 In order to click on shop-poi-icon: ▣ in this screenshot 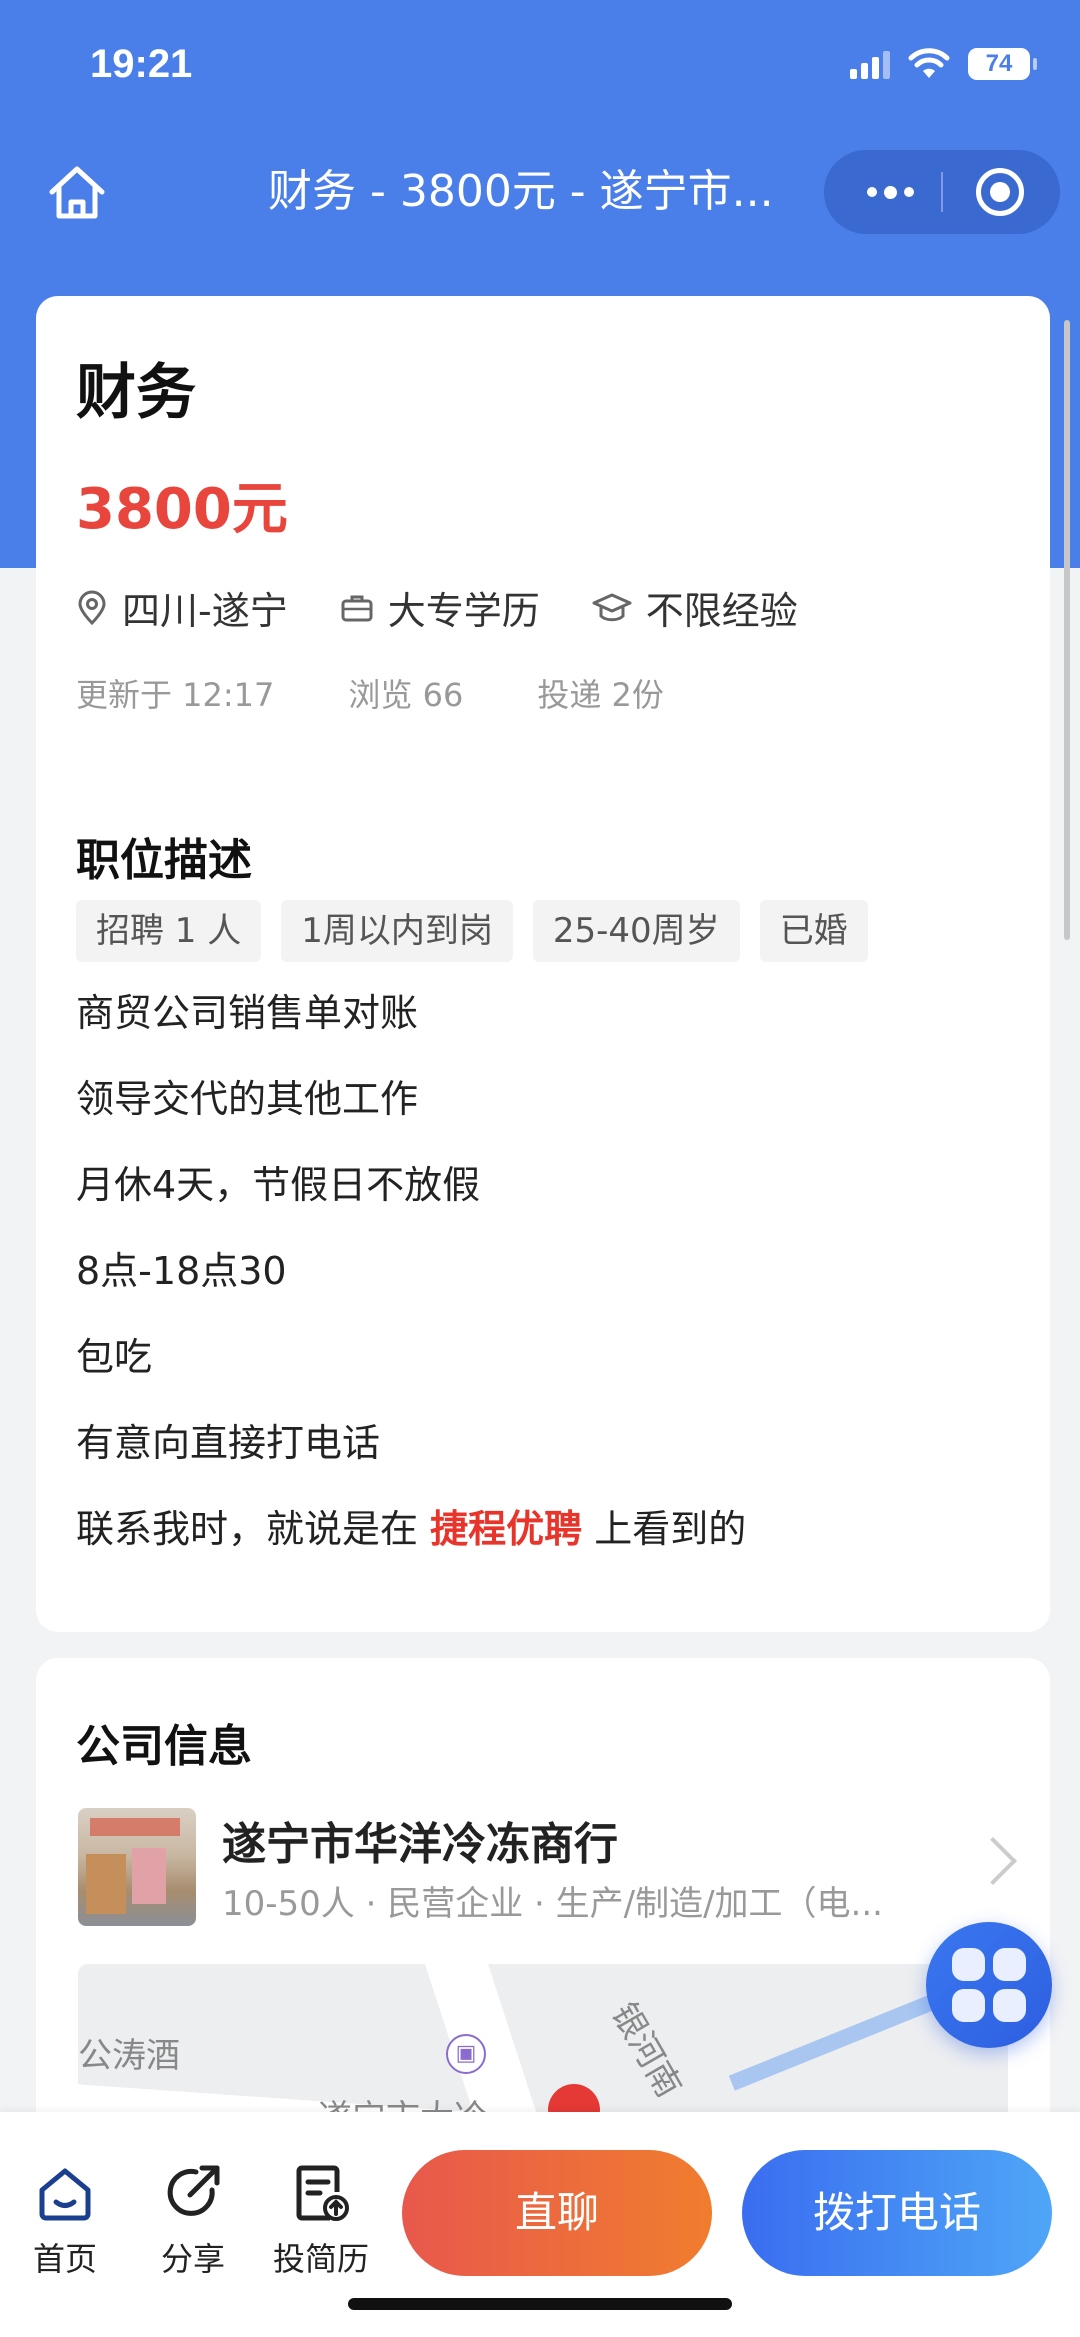, I will do `click(466, 2054)`.